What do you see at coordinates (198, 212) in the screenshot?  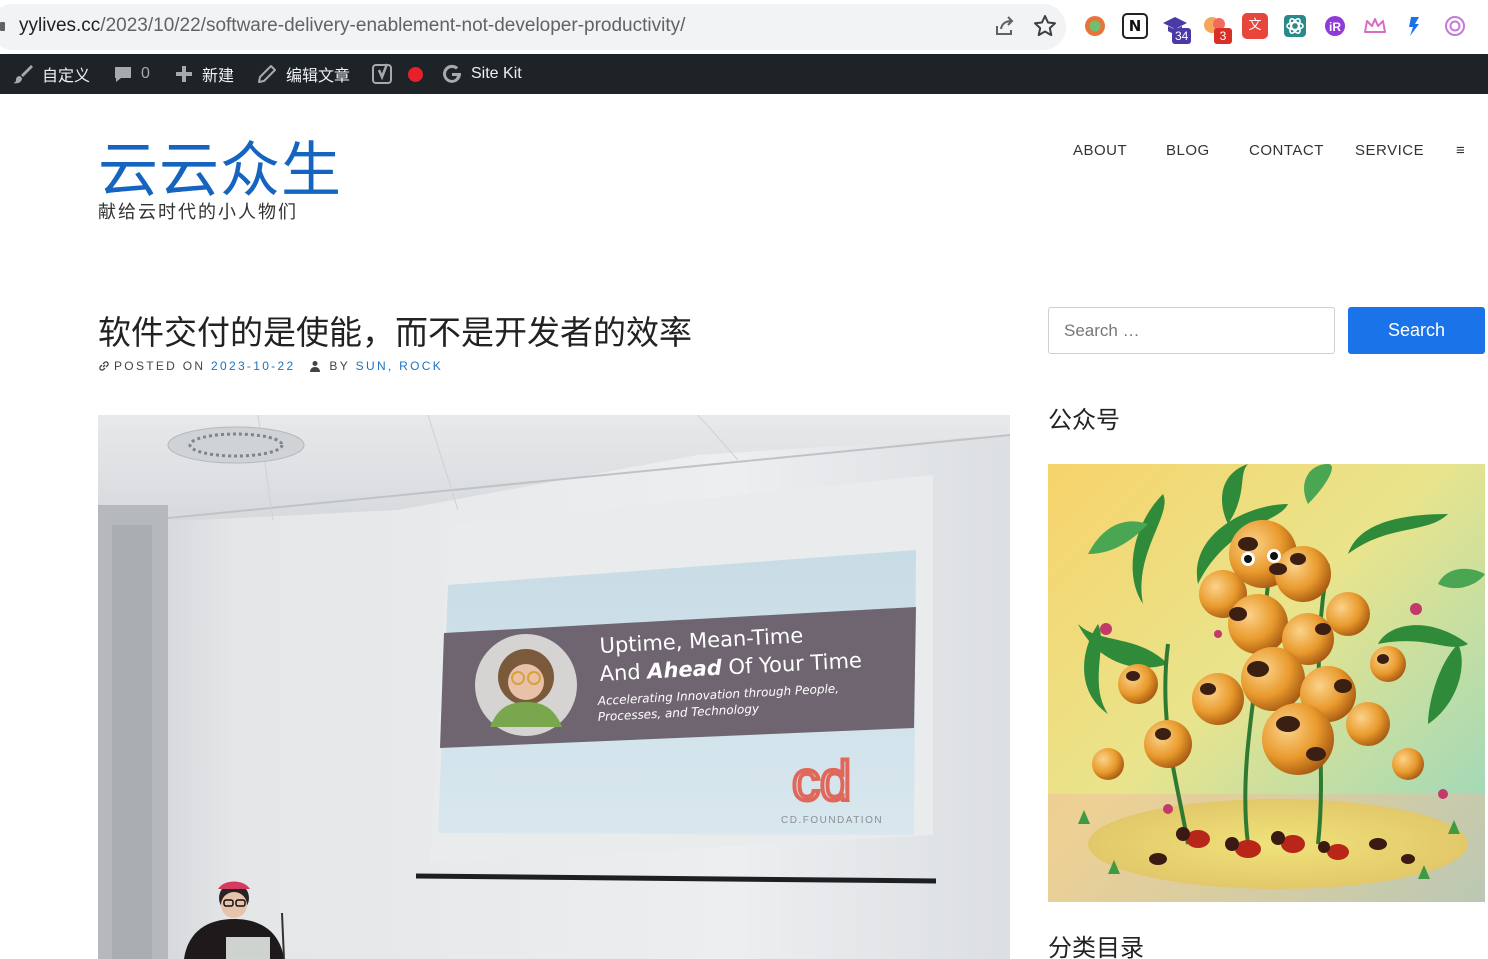 I see `site-tagline: 献给云时代的小人物们` at bounding box center [198, 212].